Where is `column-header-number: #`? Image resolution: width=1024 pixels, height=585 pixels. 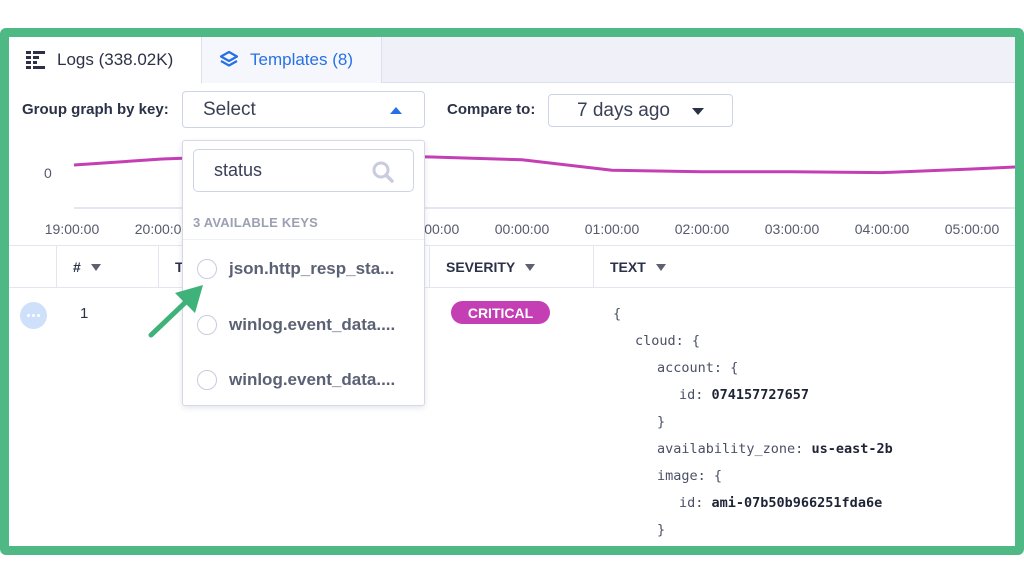
column-header-number: # is located at coordinates (108, 267).